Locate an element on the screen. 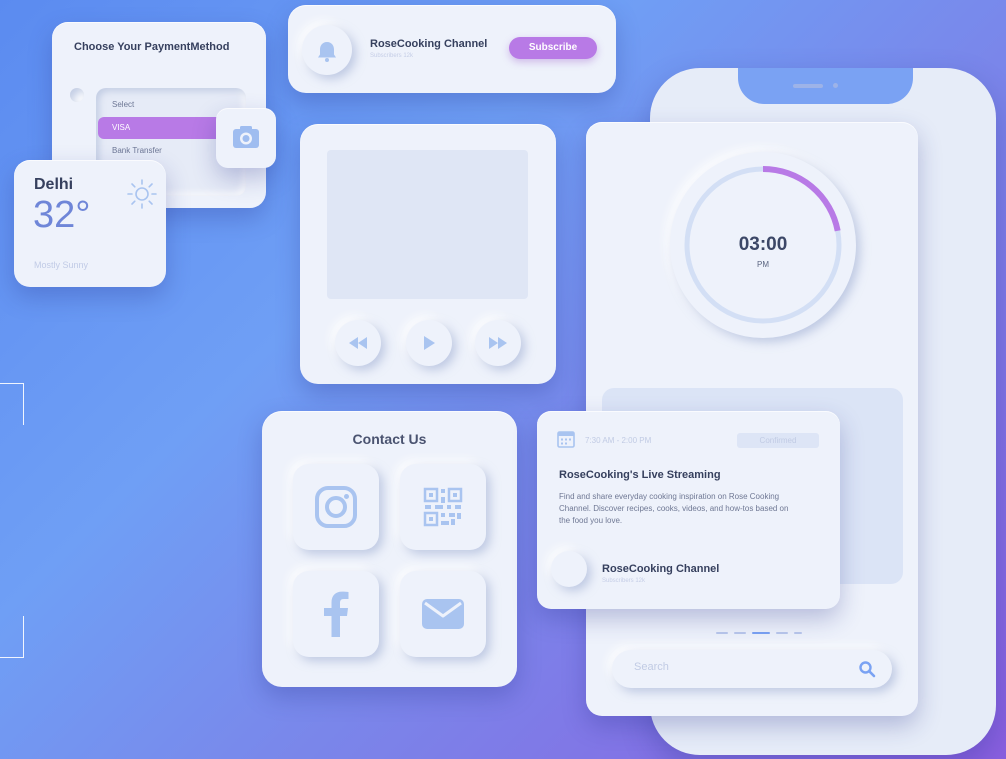  phone-camera-dot is located at coordinates (835, 85).